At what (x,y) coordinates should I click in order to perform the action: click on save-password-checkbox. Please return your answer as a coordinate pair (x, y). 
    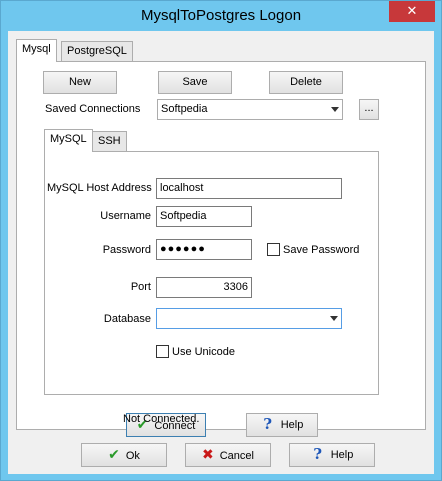
    Looking at the image, I should click on (273, 249).